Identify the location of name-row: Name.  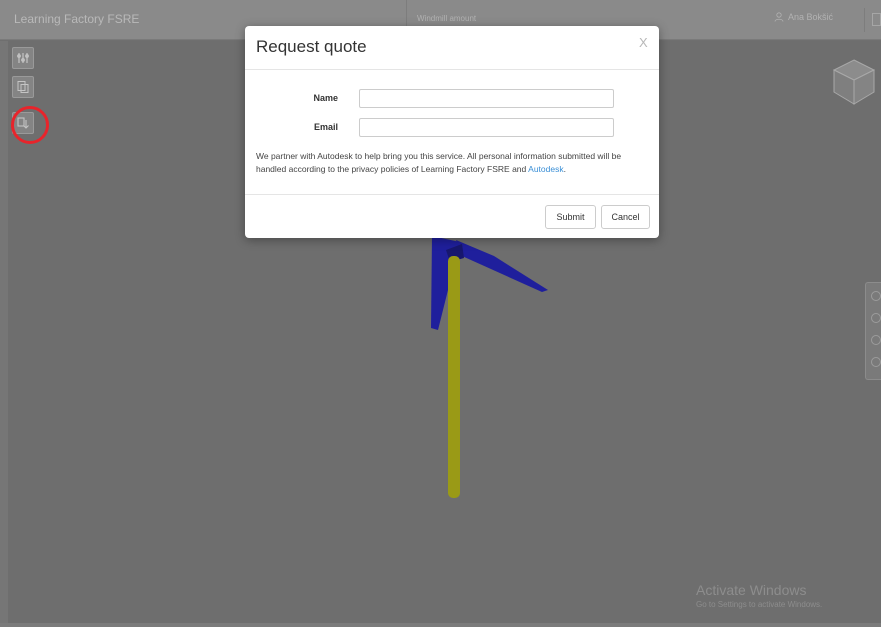
(452, 99).